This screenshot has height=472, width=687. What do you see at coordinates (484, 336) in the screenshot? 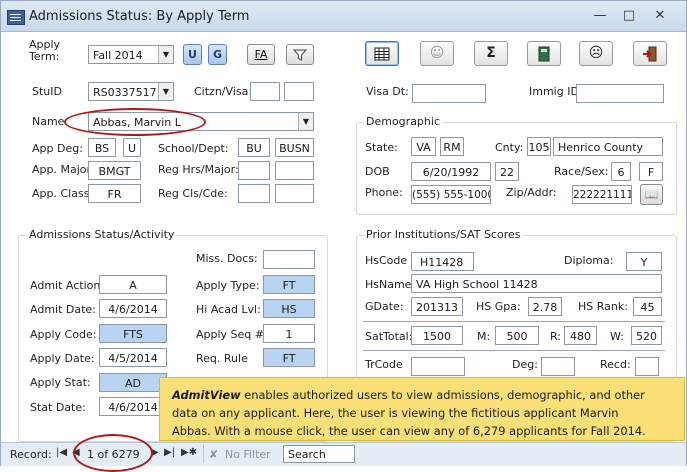
I see `sat-math-label: M:` at bounding box center [484, 336].